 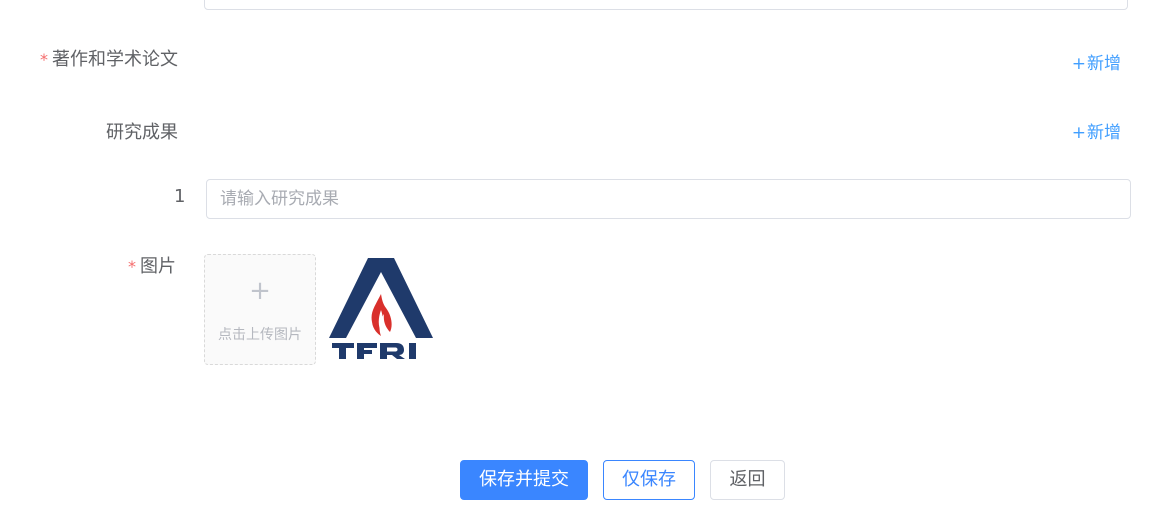 I want to click on add-results-button: +新增, so click(x=1096, y=133).